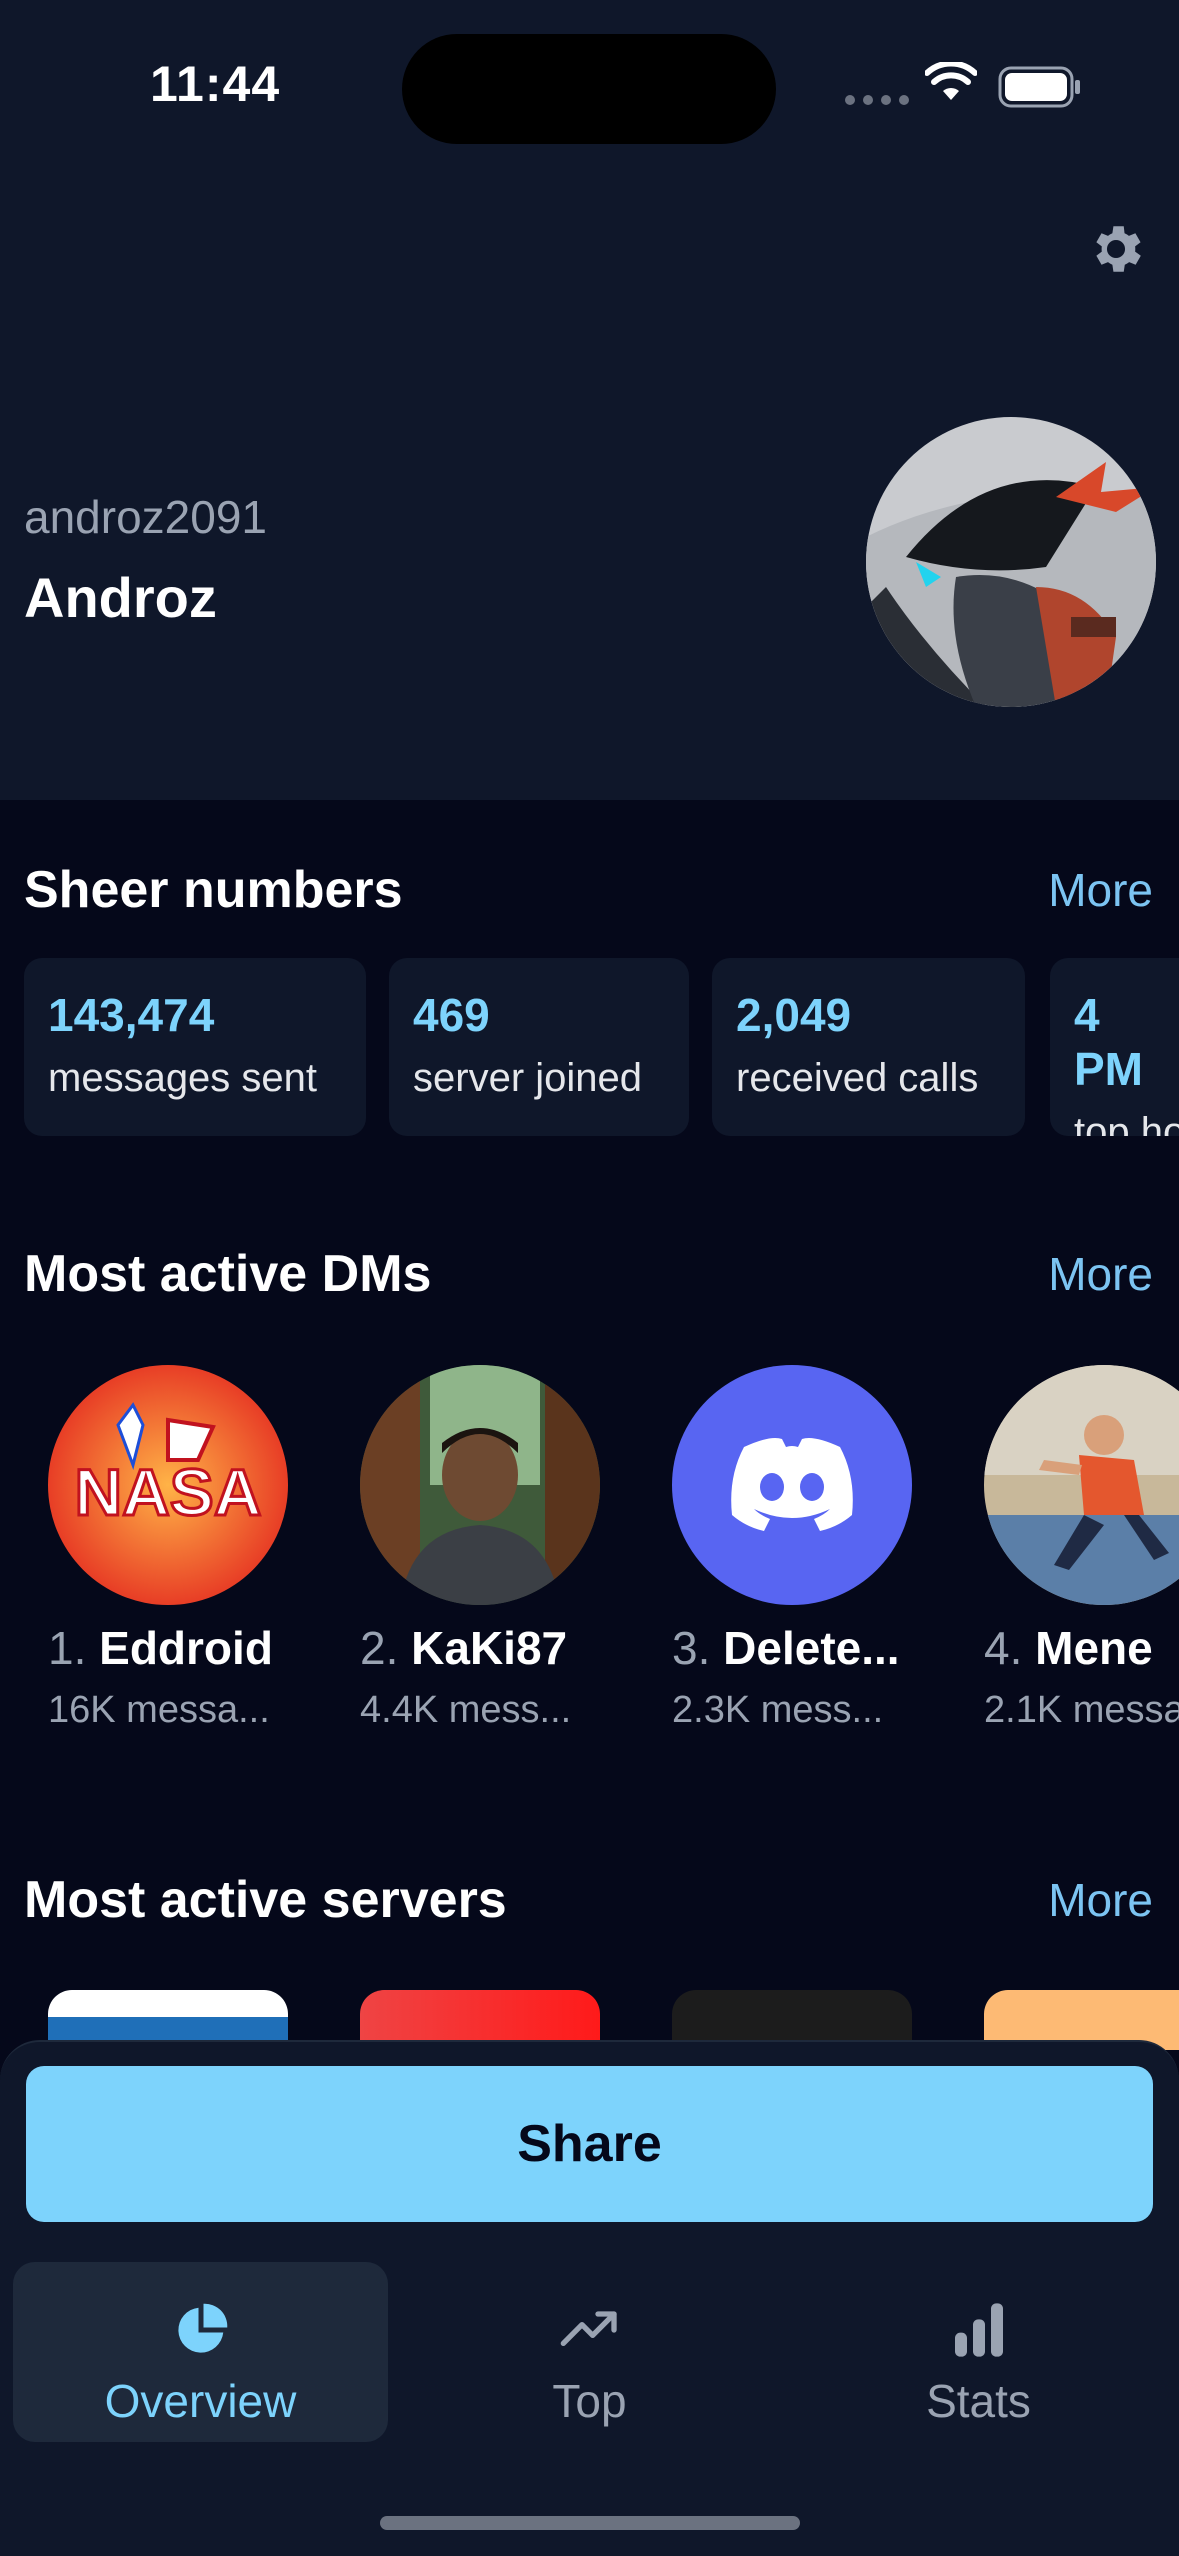 Image resolution: width=1179 pixels, height=2556 pixels. I want to click on stat-card: 143,474 messages sent, so click(195, 1047).